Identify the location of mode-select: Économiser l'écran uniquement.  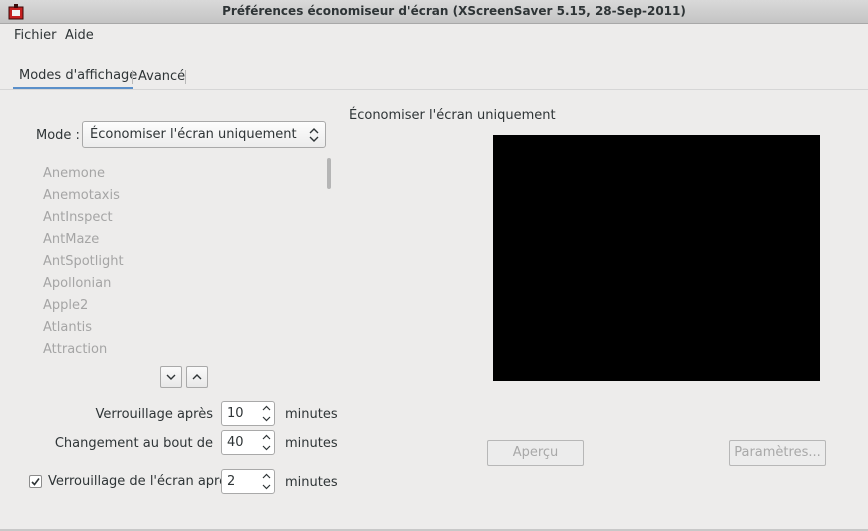
(204, 134).